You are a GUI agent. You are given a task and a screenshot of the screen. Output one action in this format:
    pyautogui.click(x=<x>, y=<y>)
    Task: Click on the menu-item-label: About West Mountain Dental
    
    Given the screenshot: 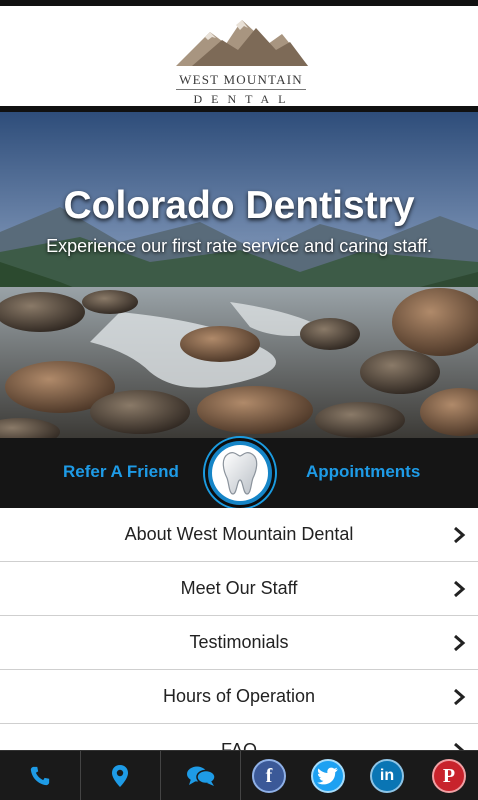 What is the action you would take?
    pyautogui.click(x=239, y=534)
    